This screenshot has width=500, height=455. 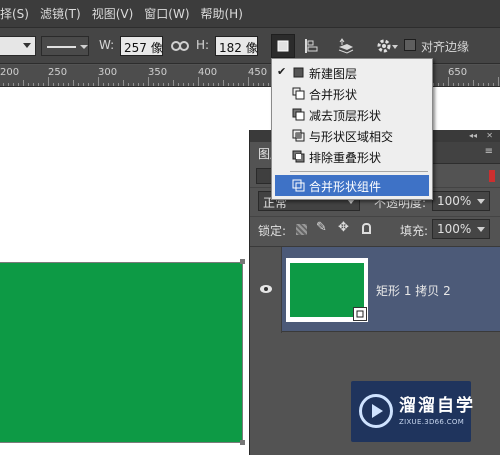 What do you see at coordinates (58, 72) in the screenshot?
I see `ruler-label: 250` at bounding box center [58, 72].